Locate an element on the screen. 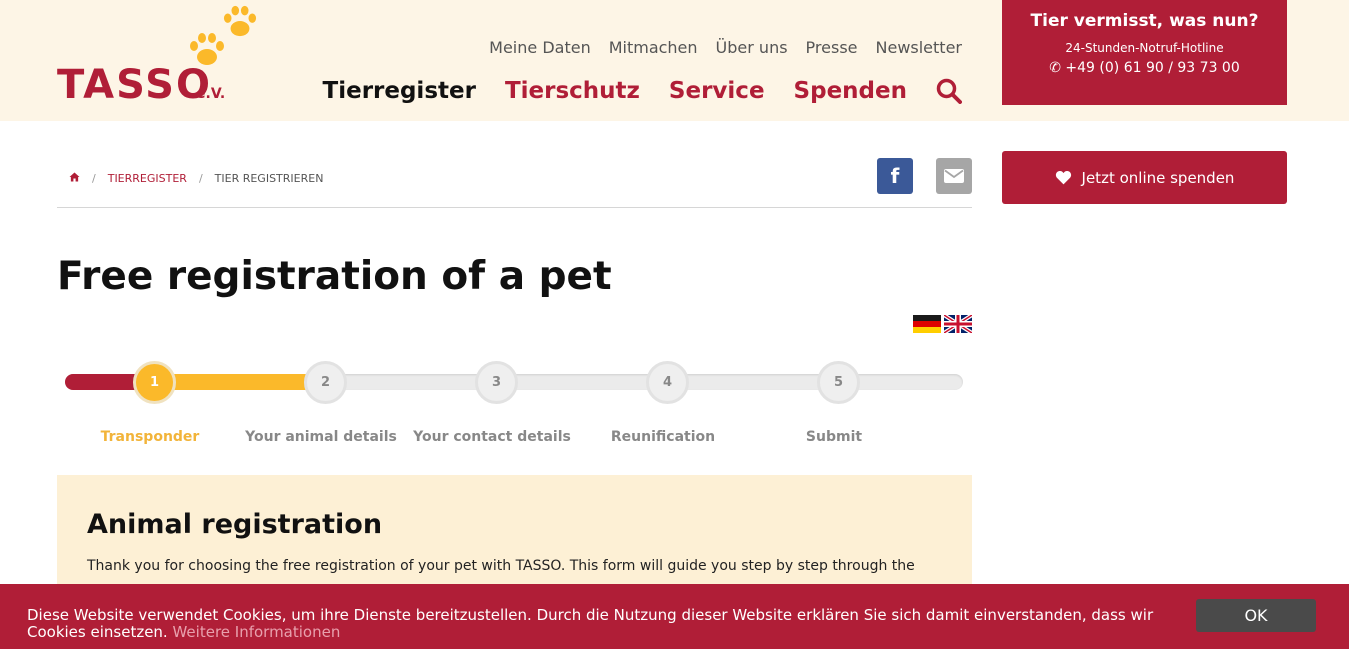 The width and height of the screenshot is (1349, 649). flag-de-icon is located at coordinates (927, 324).